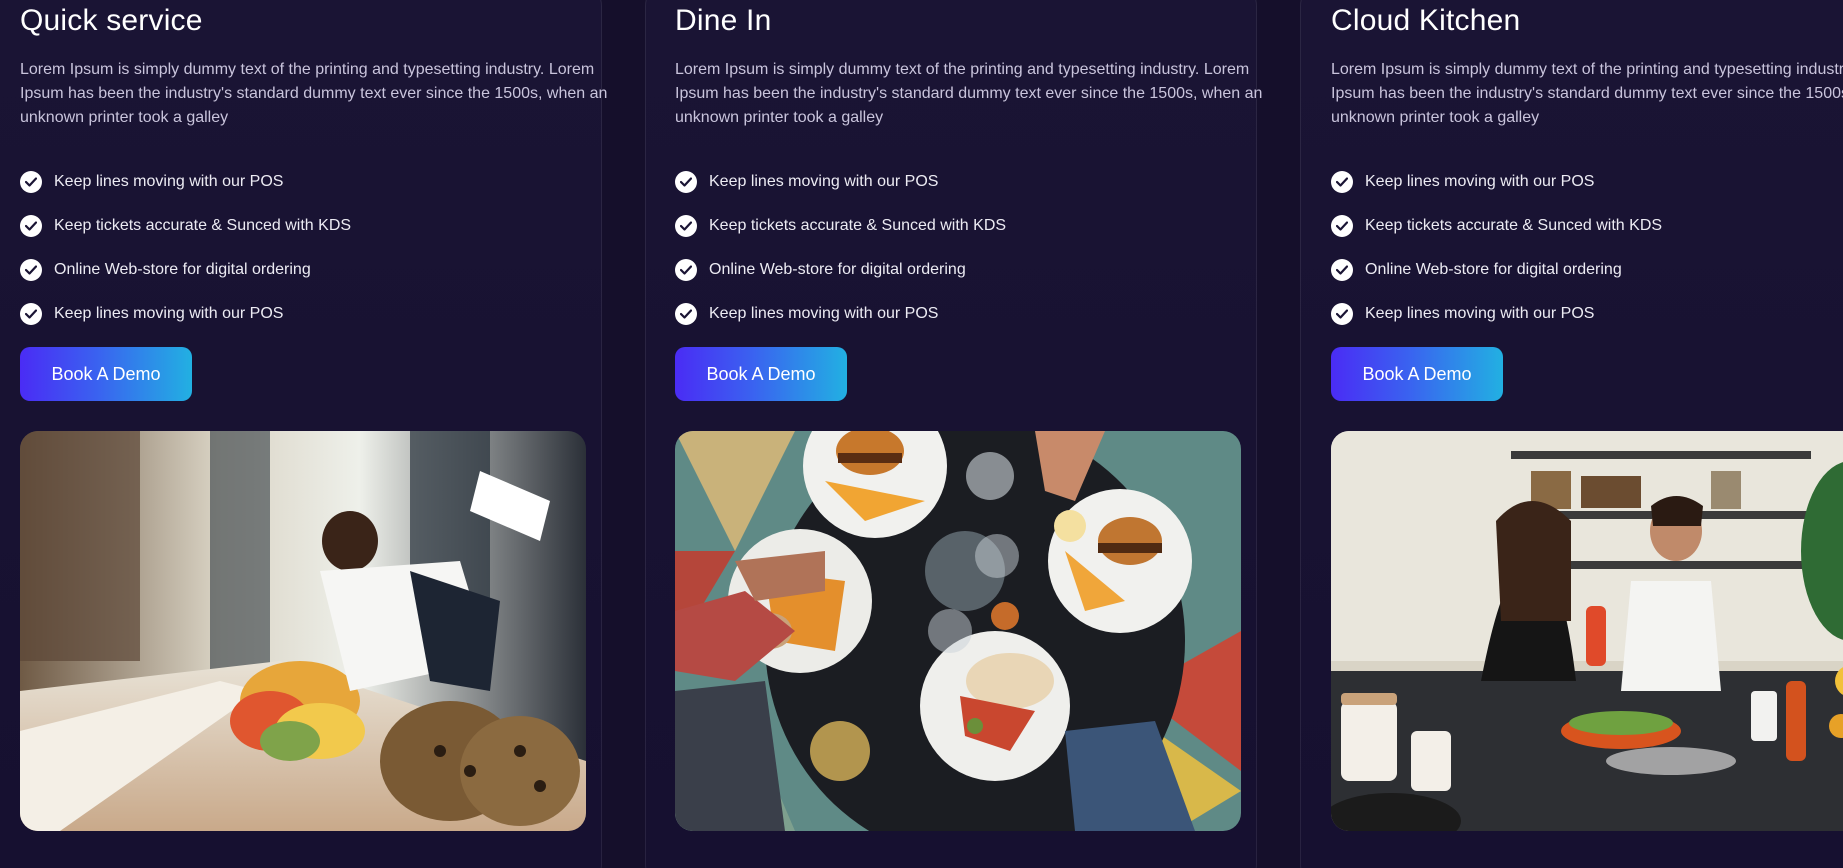 Image resolution: width=1843 pixels, height=868 pixels. I want to click on restaurant-waiter-photo, so click(303, 631).